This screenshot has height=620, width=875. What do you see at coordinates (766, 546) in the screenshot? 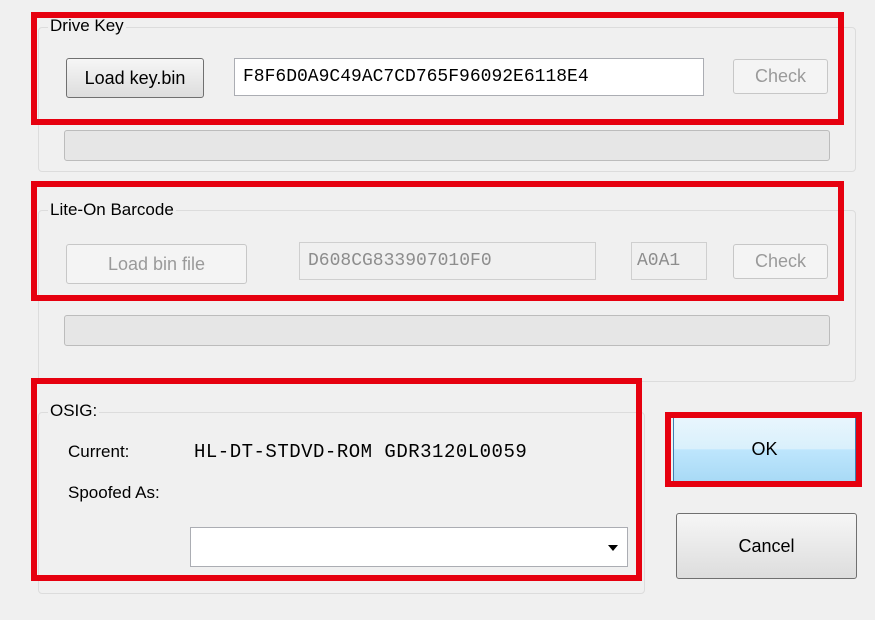
I see `cancel-button: Cancel` at bounding box center [766, 546].